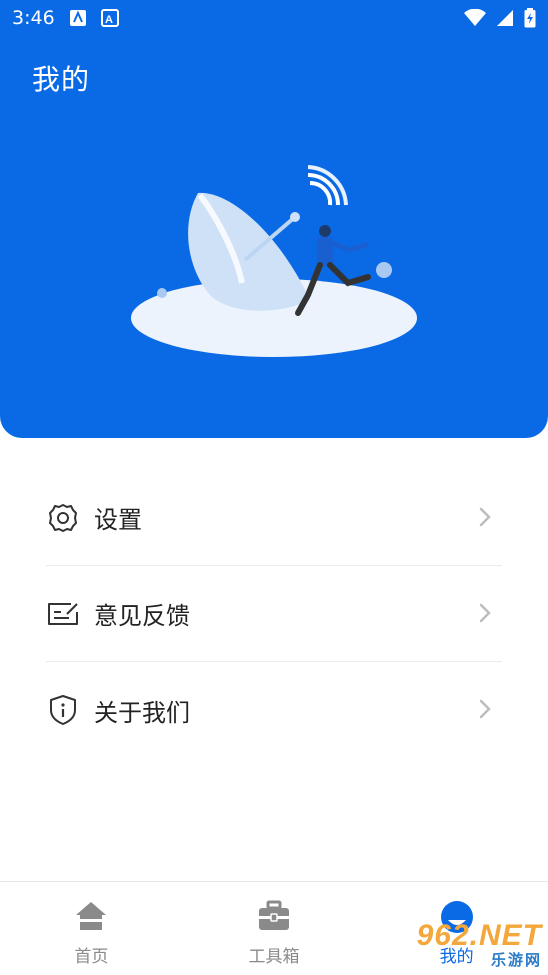 This screenshot has width=548, height=975. Describe the element at coordinates (91, 916) in the screenshot. I see `home-icon` at that location.